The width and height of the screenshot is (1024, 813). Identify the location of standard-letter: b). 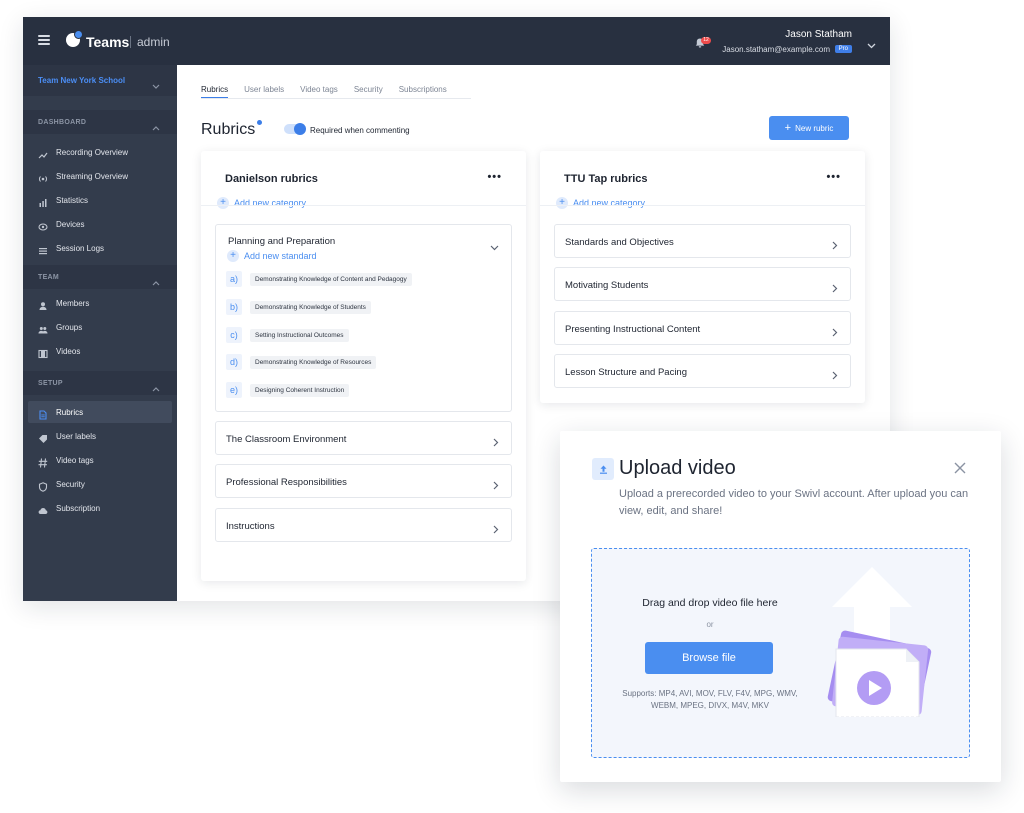
(234, 307).